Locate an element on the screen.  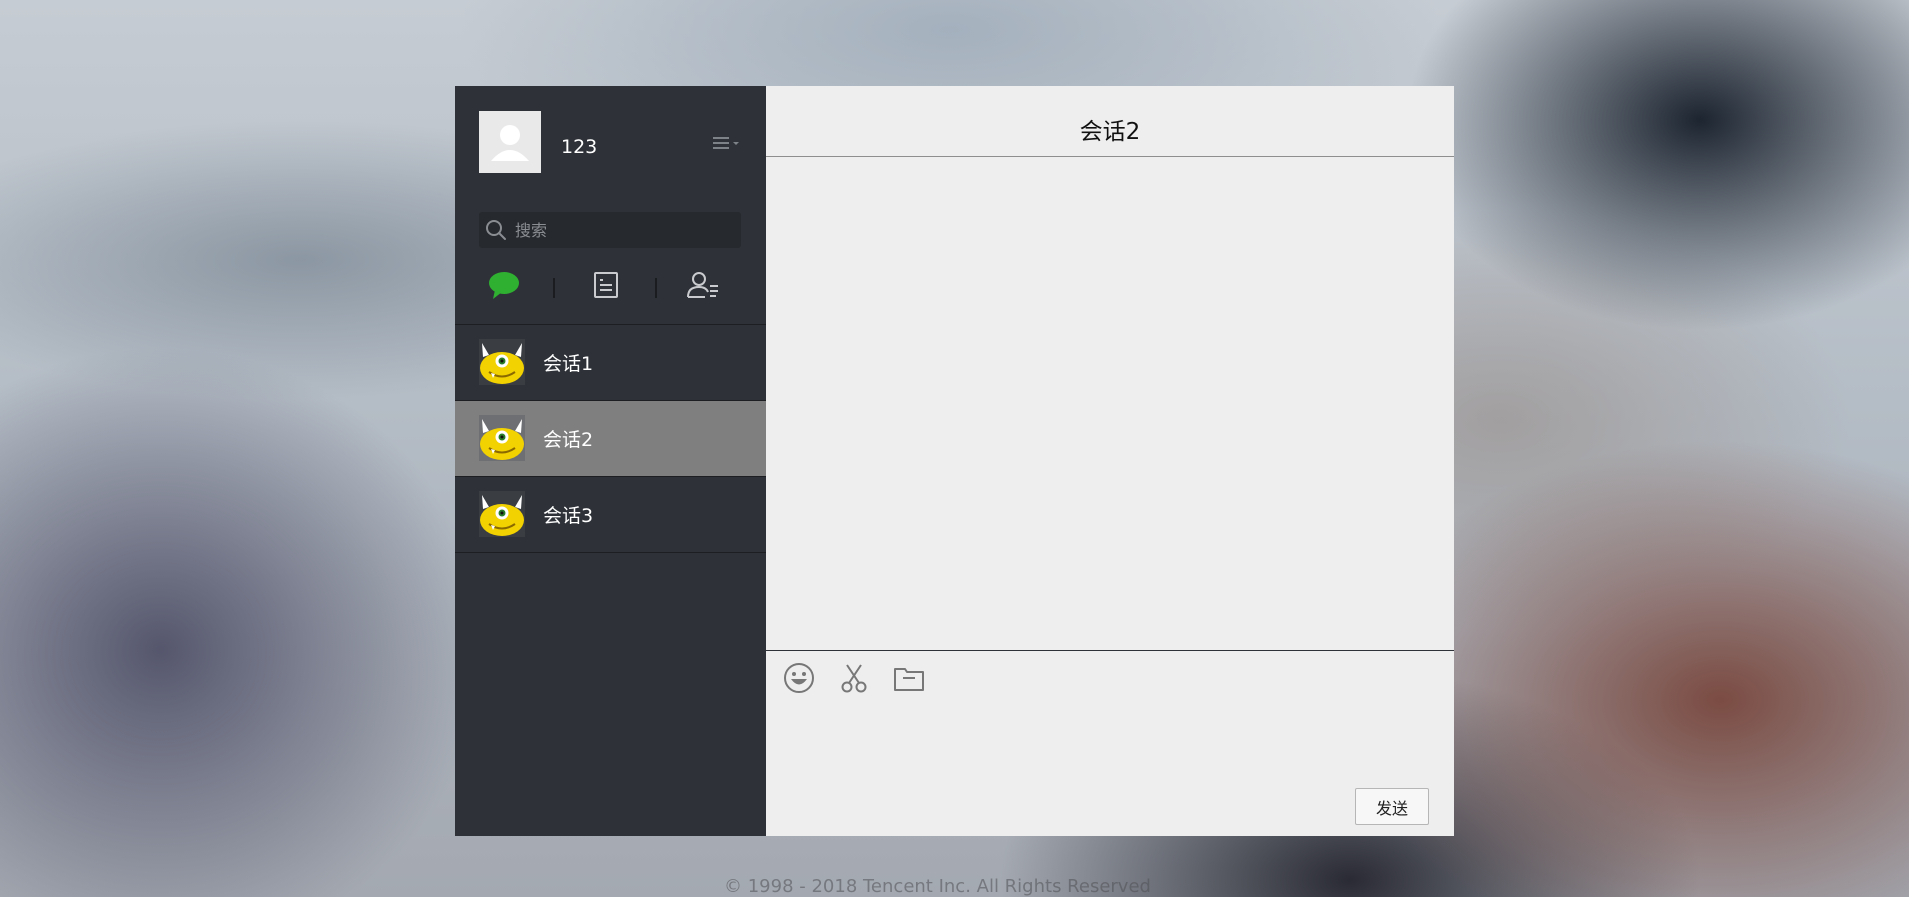
chat-title: 会话2 is located at coordinates (1110, 132).